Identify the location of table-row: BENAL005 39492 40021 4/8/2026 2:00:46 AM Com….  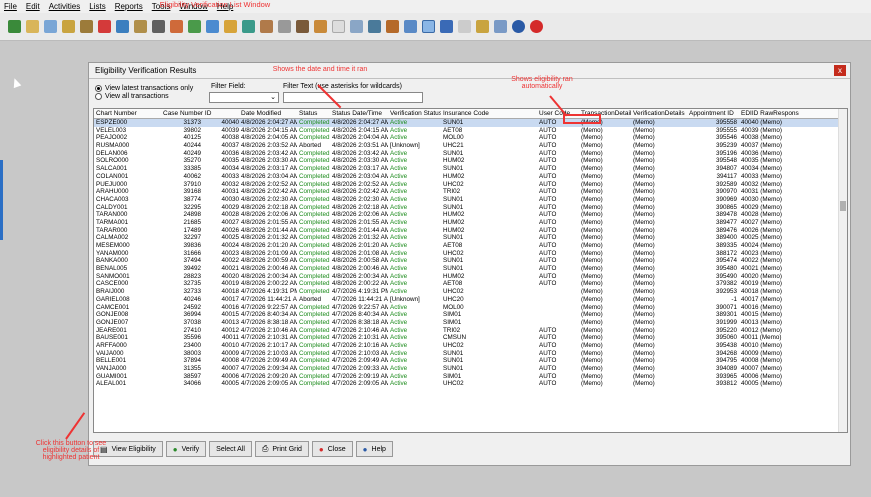
(470, 269).